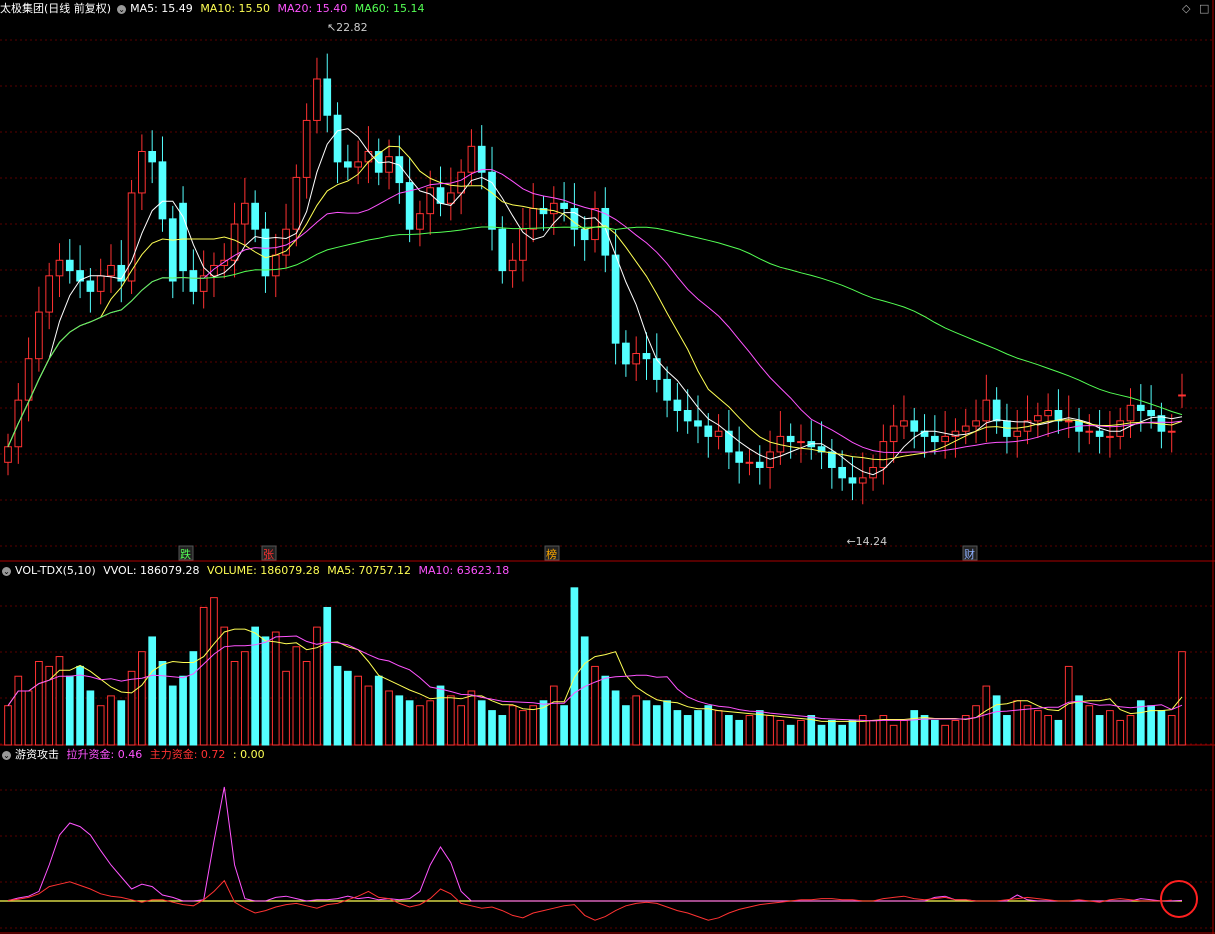 This screenshot has height=934, width=1215. Describe the element at coordinates (551, 554) in the screenshot. I see `event-marker-label: 榜` at that location.